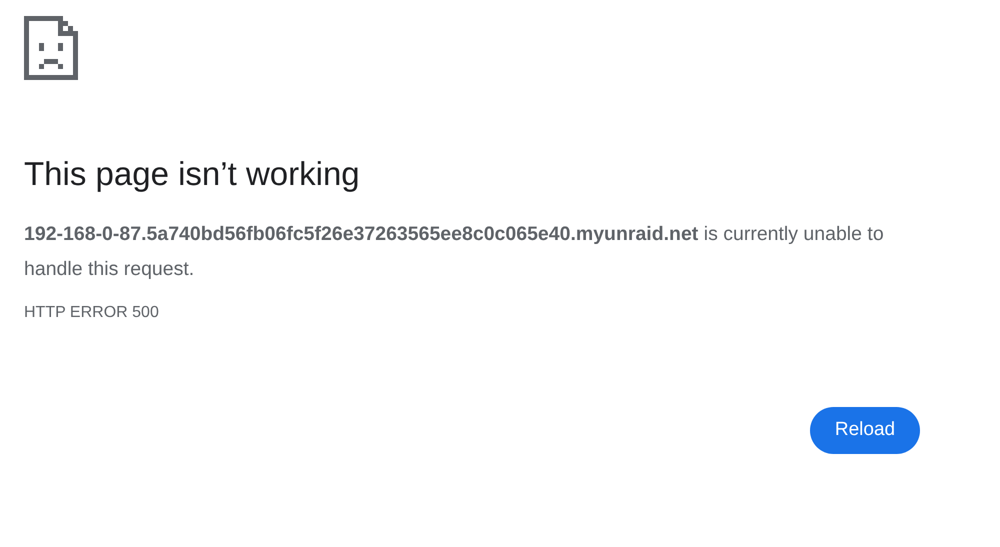 Image resolution: width=1000 pixels, height=547 pixels. What do you see at coordinates (51, 48) in the screenshot?
I see `sad-page-icon` at bounding box center [51, 48].